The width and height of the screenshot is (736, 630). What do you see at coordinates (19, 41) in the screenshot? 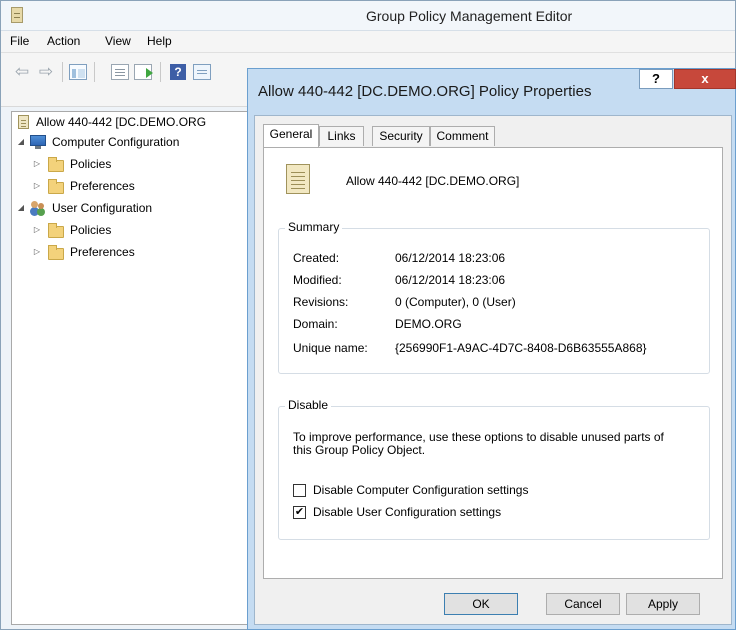
I see `menu-file: File` at bounding box center [19, 41].